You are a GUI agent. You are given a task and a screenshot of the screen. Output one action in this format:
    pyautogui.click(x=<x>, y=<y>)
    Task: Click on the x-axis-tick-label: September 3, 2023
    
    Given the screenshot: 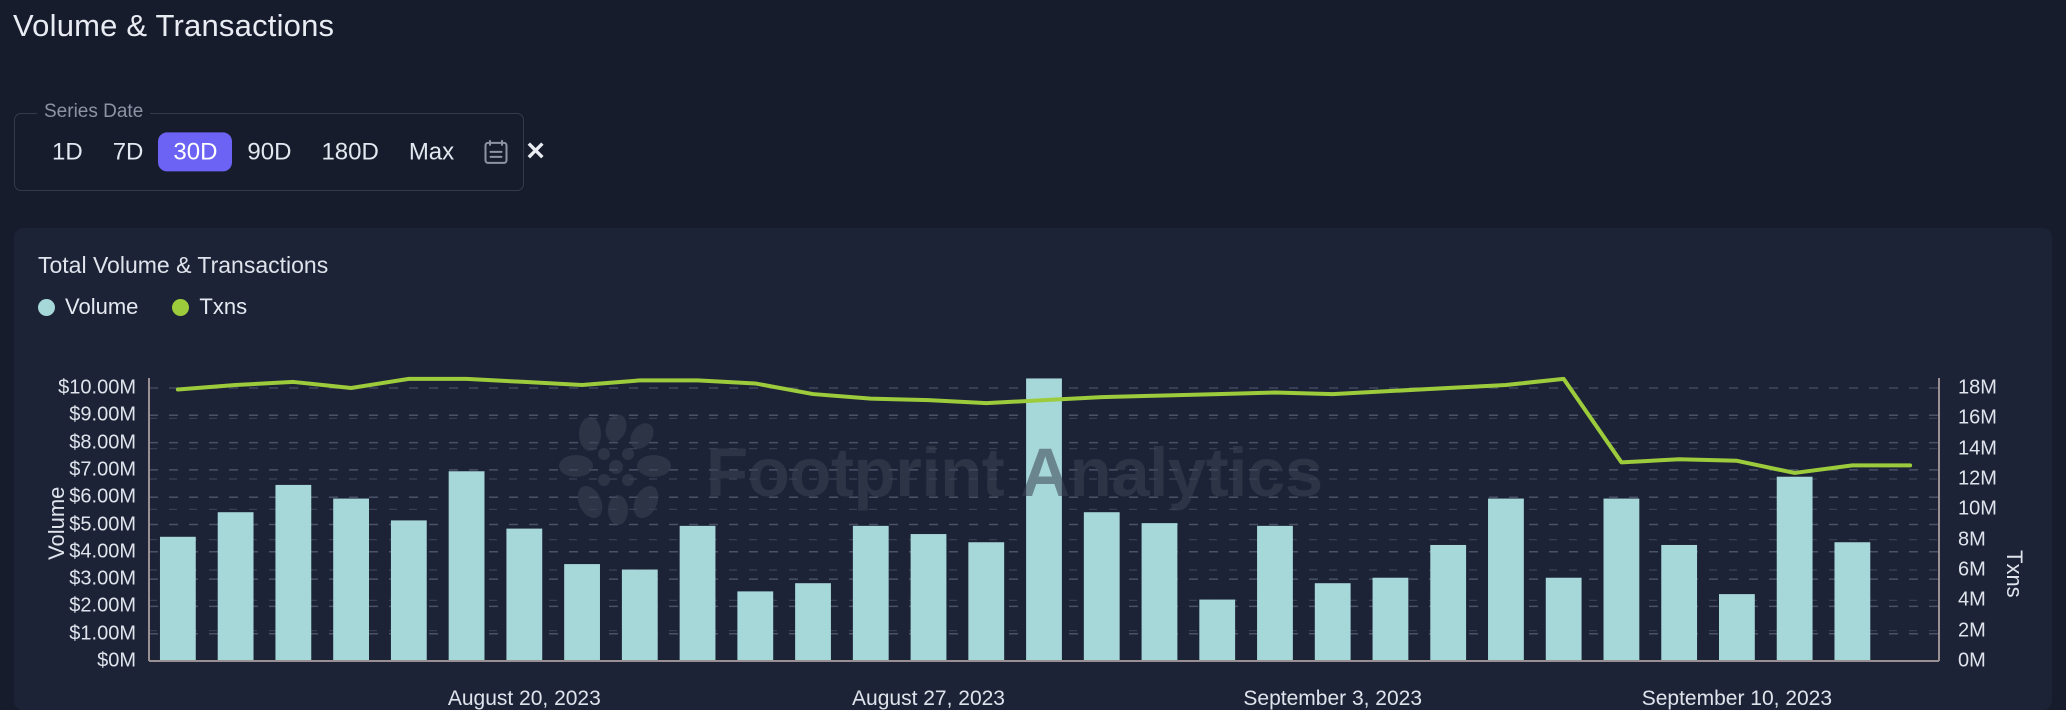 What is the action you would take?
    pyautogui.click(x=1333, y=698)
    